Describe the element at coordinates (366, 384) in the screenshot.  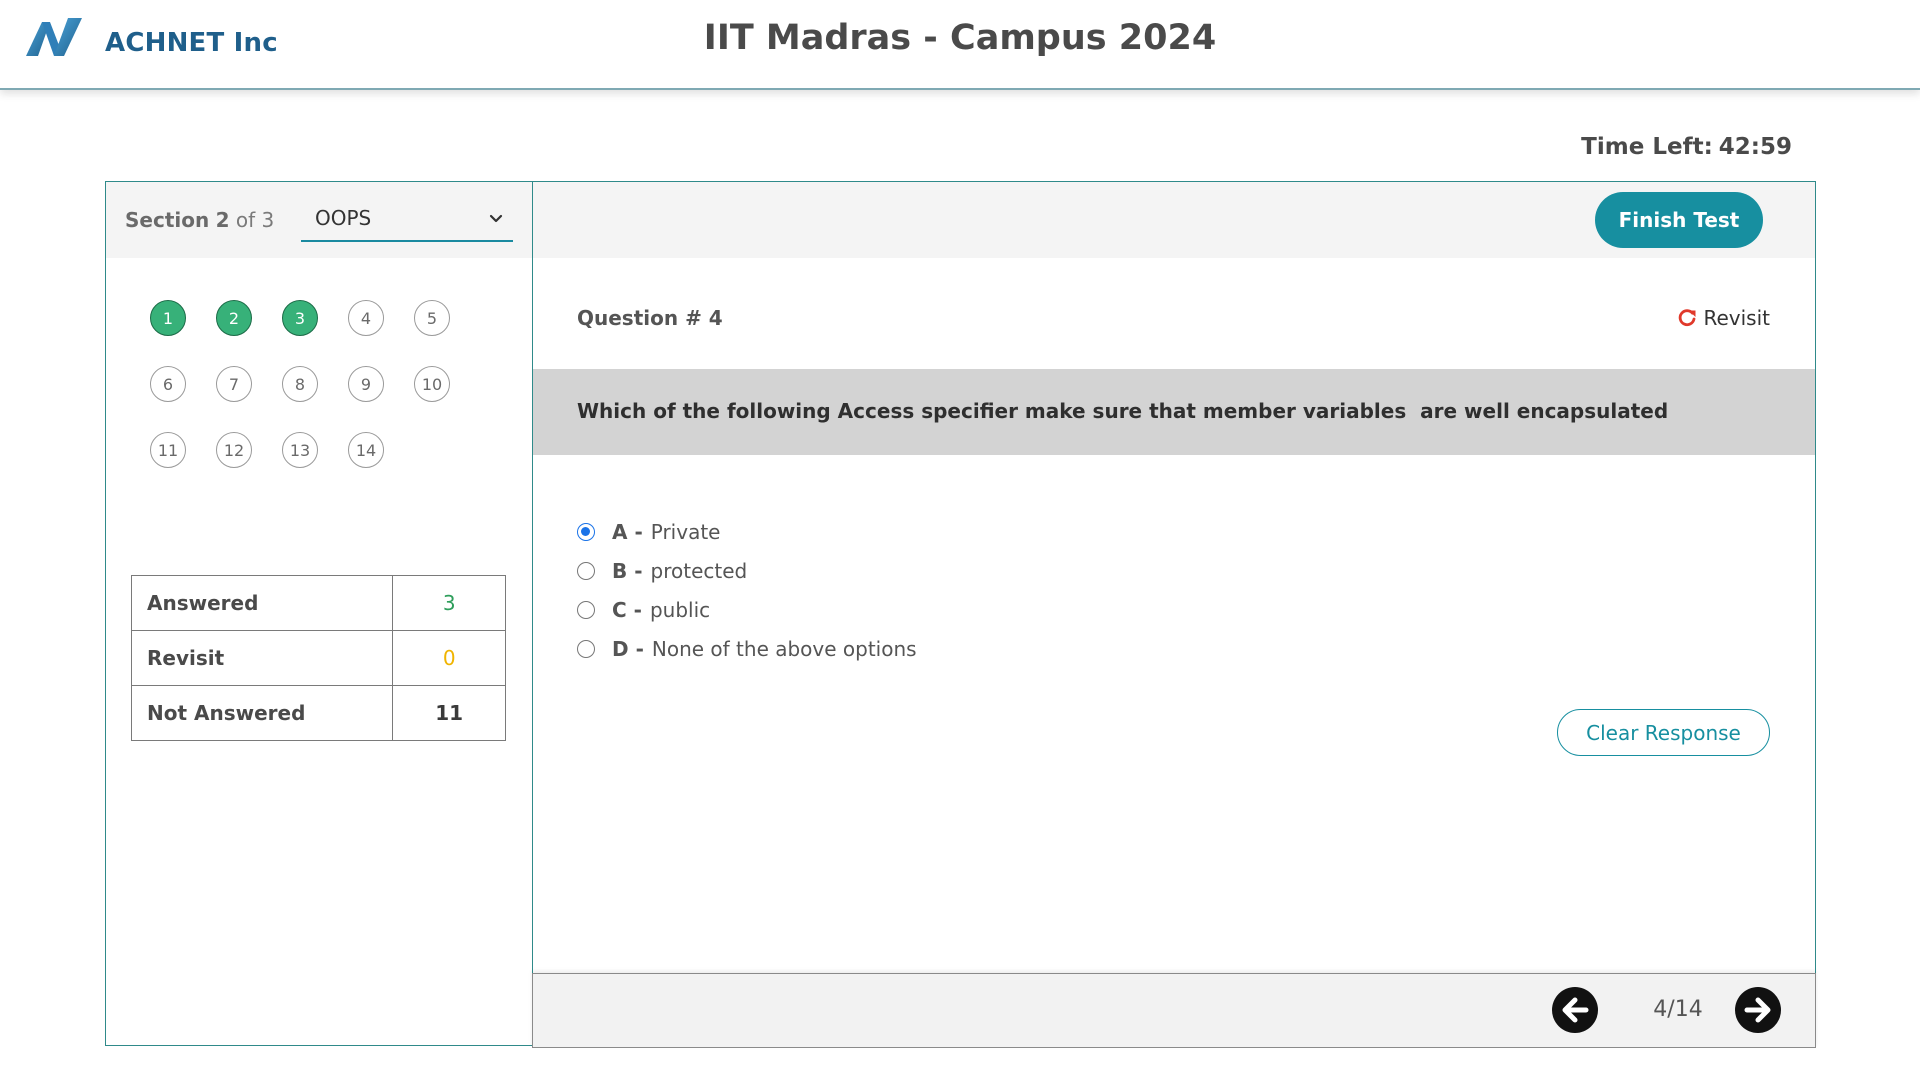
I see `question-palette-item: 9` at that location.